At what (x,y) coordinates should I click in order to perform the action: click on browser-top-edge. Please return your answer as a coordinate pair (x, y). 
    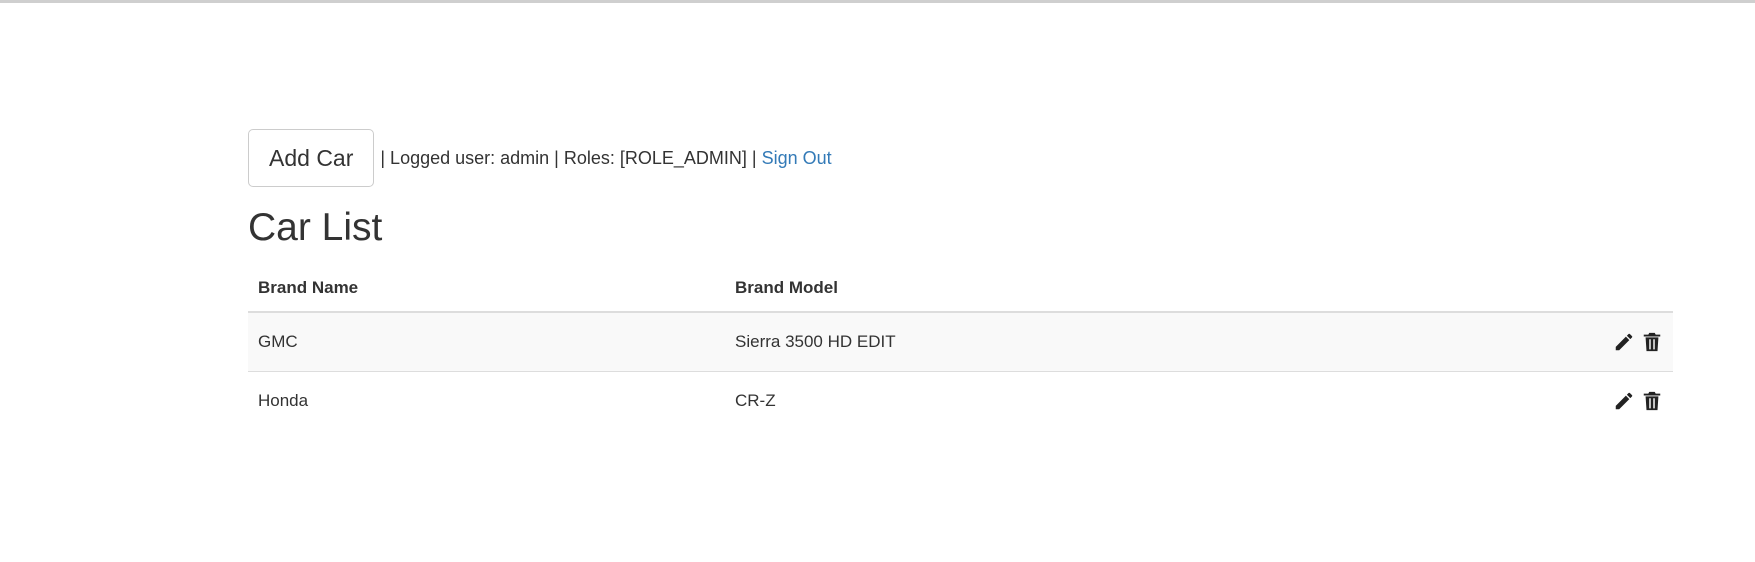
    Looking at the image, I should click on (877, 1).